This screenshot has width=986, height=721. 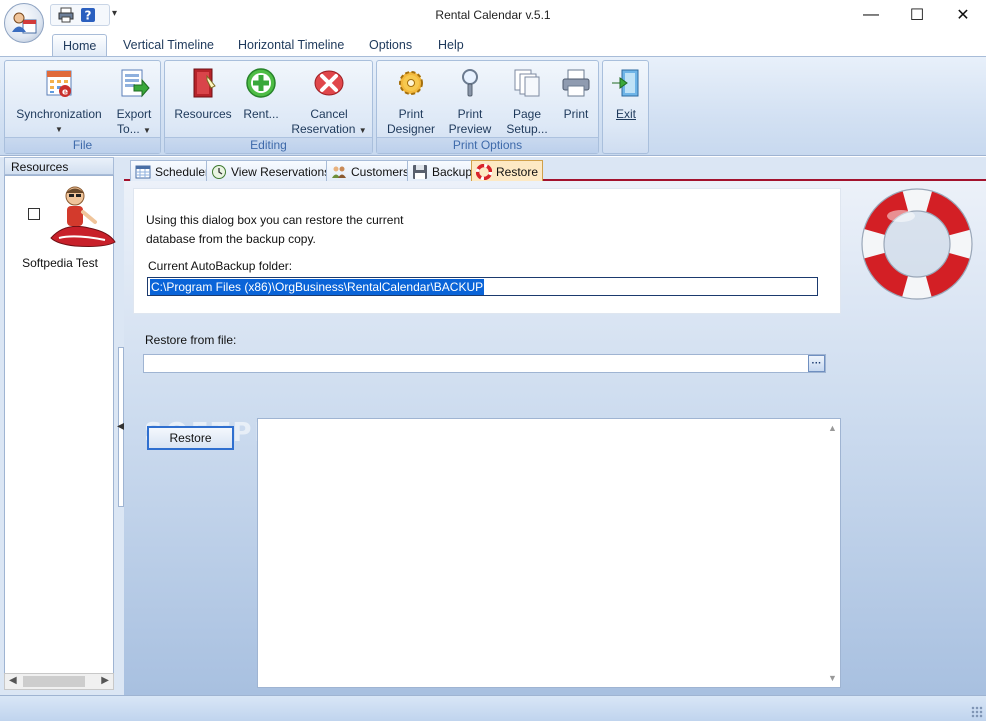 What do you see at coordinates (59, 166) in the screenshot?
I see `resources-pane-header: Resources` at bounding box center [59, 166].